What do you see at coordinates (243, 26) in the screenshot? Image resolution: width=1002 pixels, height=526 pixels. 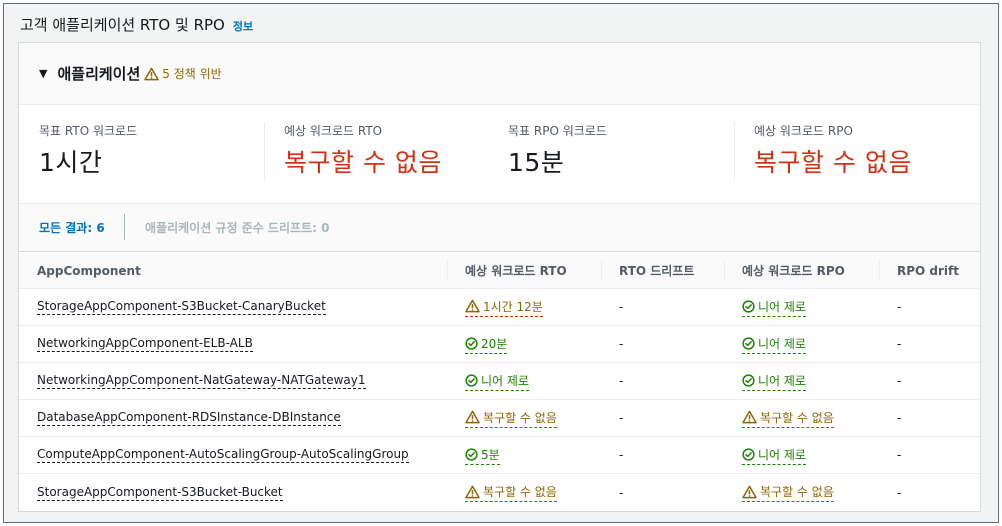 I see `info-link: 정보` at bounding box center [243, 26].